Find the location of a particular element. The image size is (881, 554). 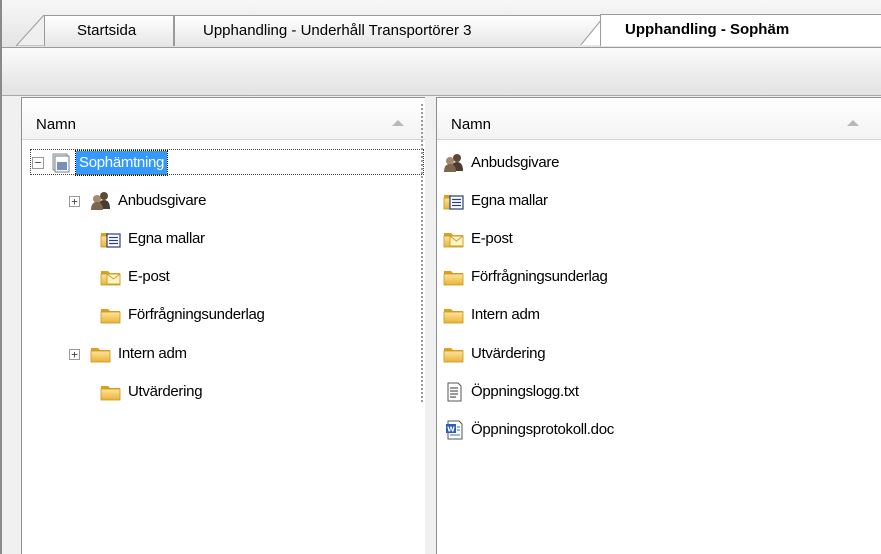

splitter-grip is located at coordinates (422, 254).